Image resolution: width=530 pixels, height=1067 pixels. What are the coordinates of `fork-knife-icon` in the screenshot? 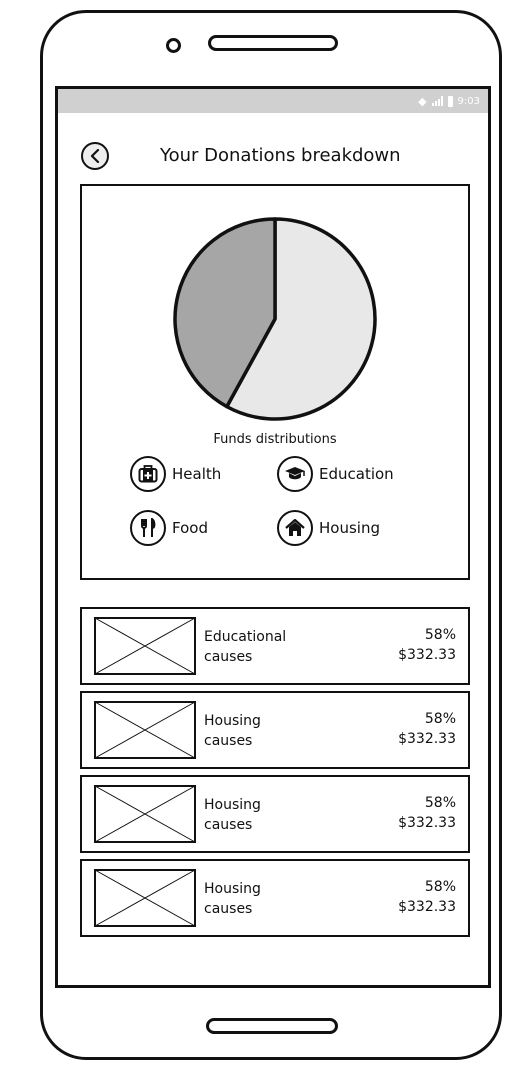 It's located at (148, 528).